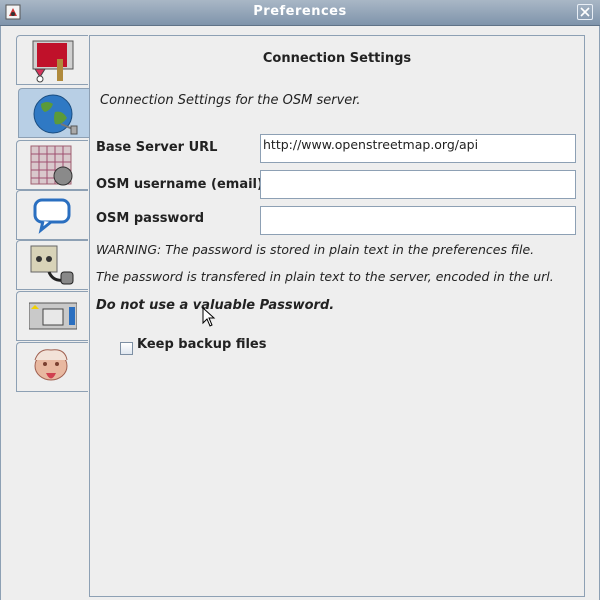 This screenshot has width=600, height=600. I want to click on tab-projection, so click(52, 165).